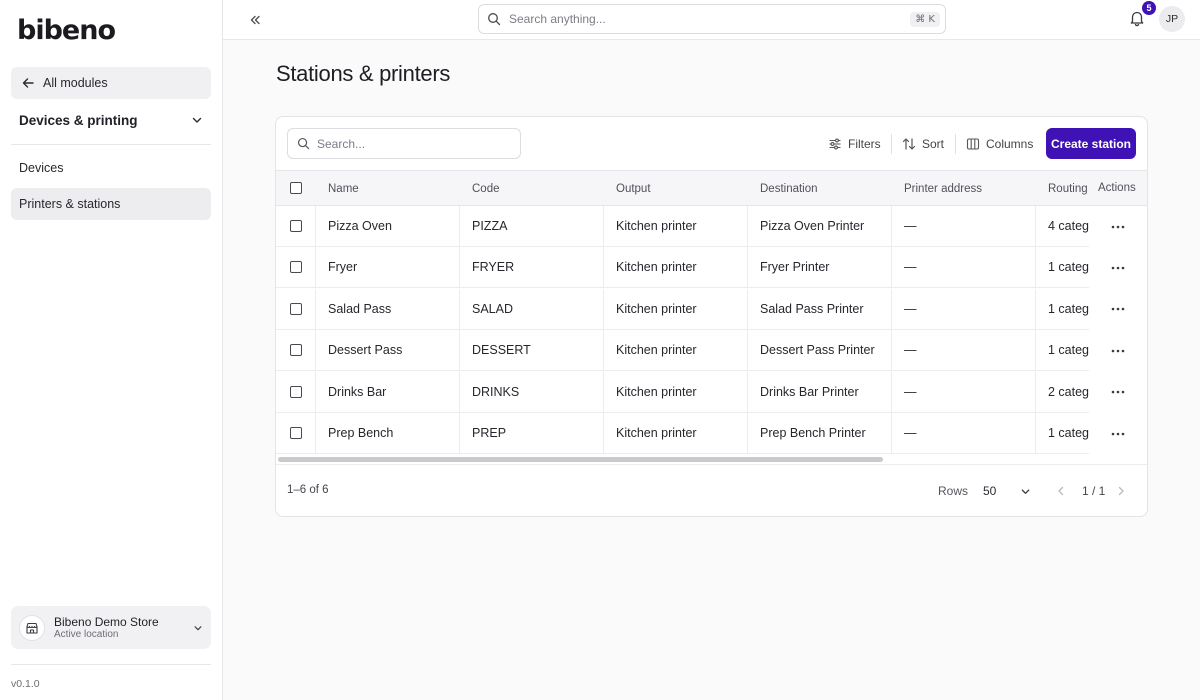 The image size is (1200, 700). Describe the element at coordinates (1068, 391) in the screenshot. I see `cell-routing: 2 categories` at that location.